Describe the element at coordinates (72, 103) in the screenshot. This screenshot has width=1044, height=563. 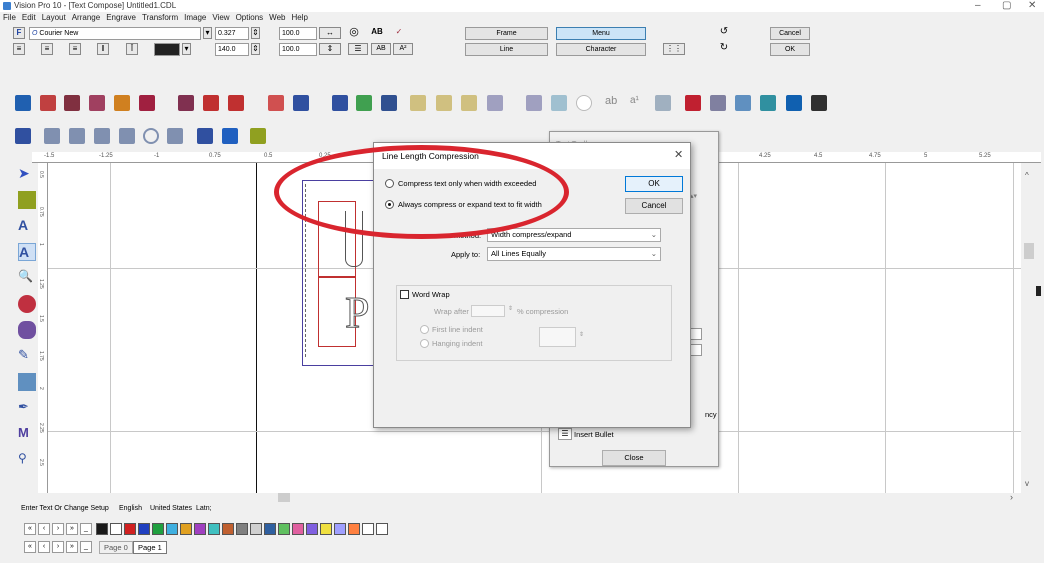
I see `save-icon` at that location.